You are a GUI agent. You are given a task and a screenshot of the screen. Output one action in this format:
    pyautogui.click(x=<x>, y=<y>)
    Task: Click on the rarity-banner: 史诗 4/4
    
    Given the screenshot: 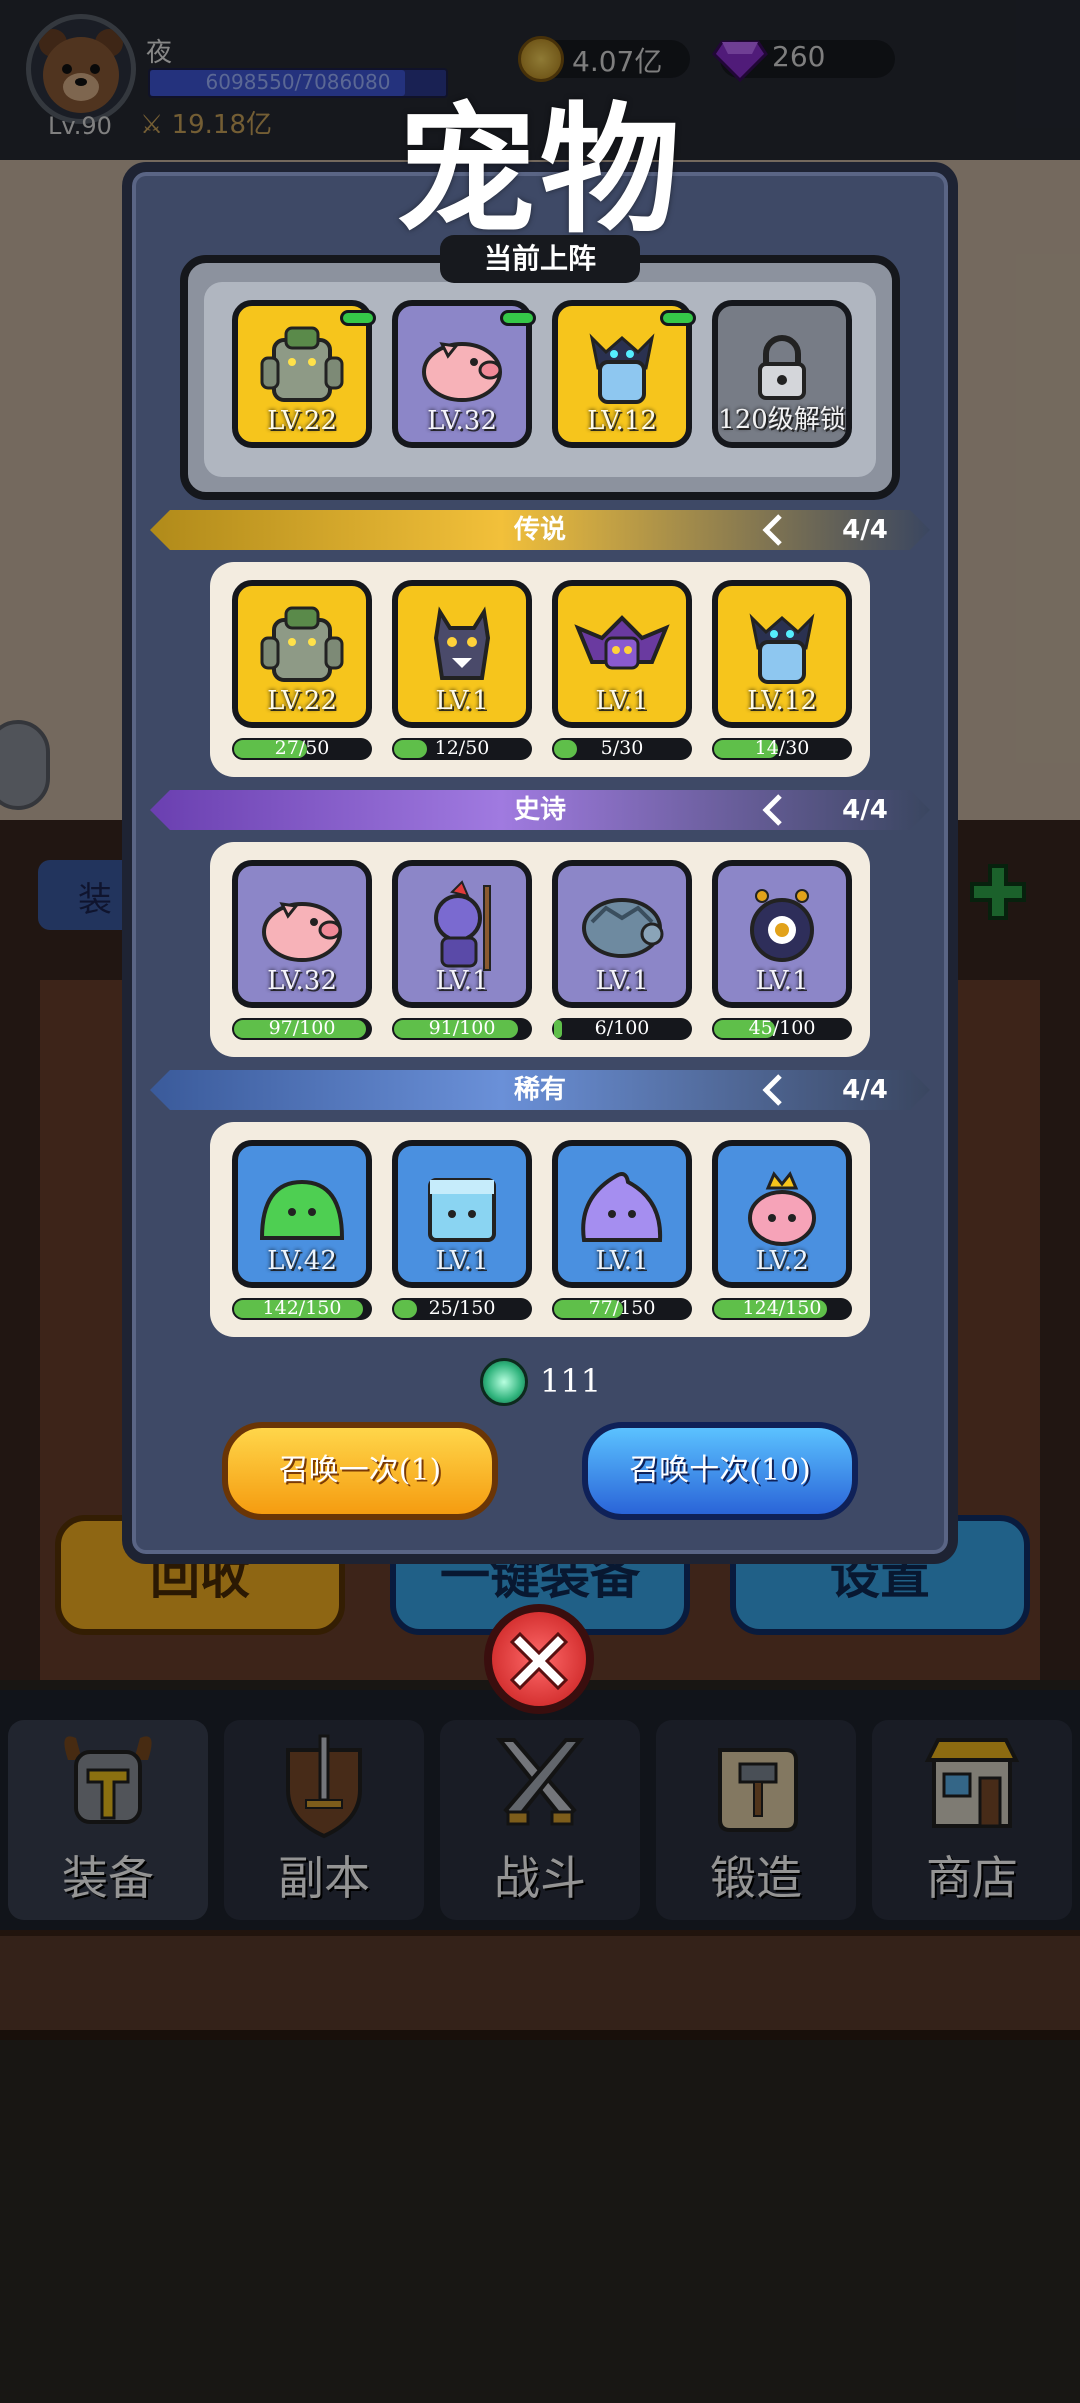 What is the action you would take?
    pyautogui.click(x=540, y=810)
    